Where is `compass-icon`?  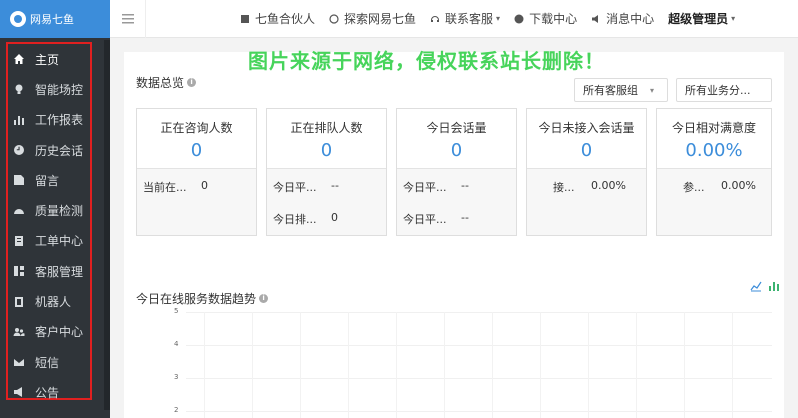
compass-icon is located at coordinates (334, 18).